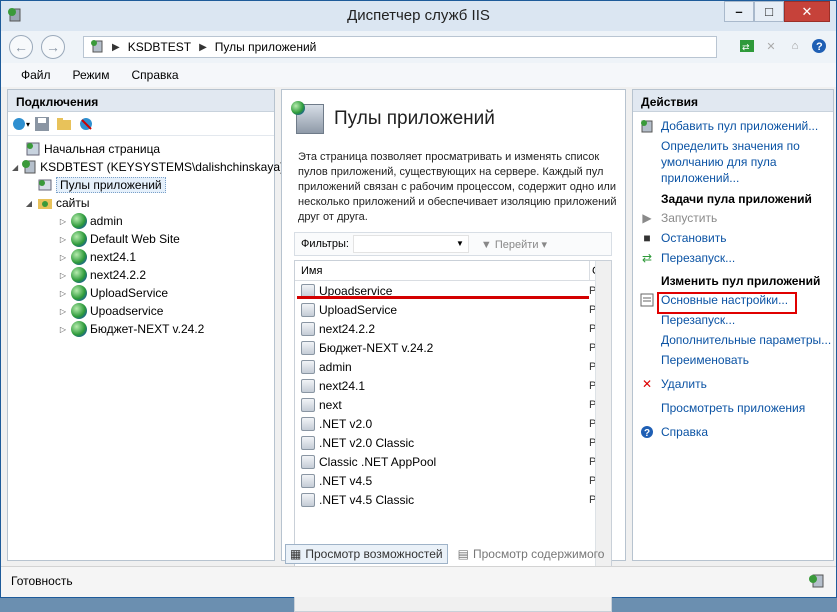 This screenshot has height=612, width=837. What do you see at coordinates (736, 409) in the screenshot?
I see `view-apps-action: Просмотреть приложения` at bounding box center [736, 409].